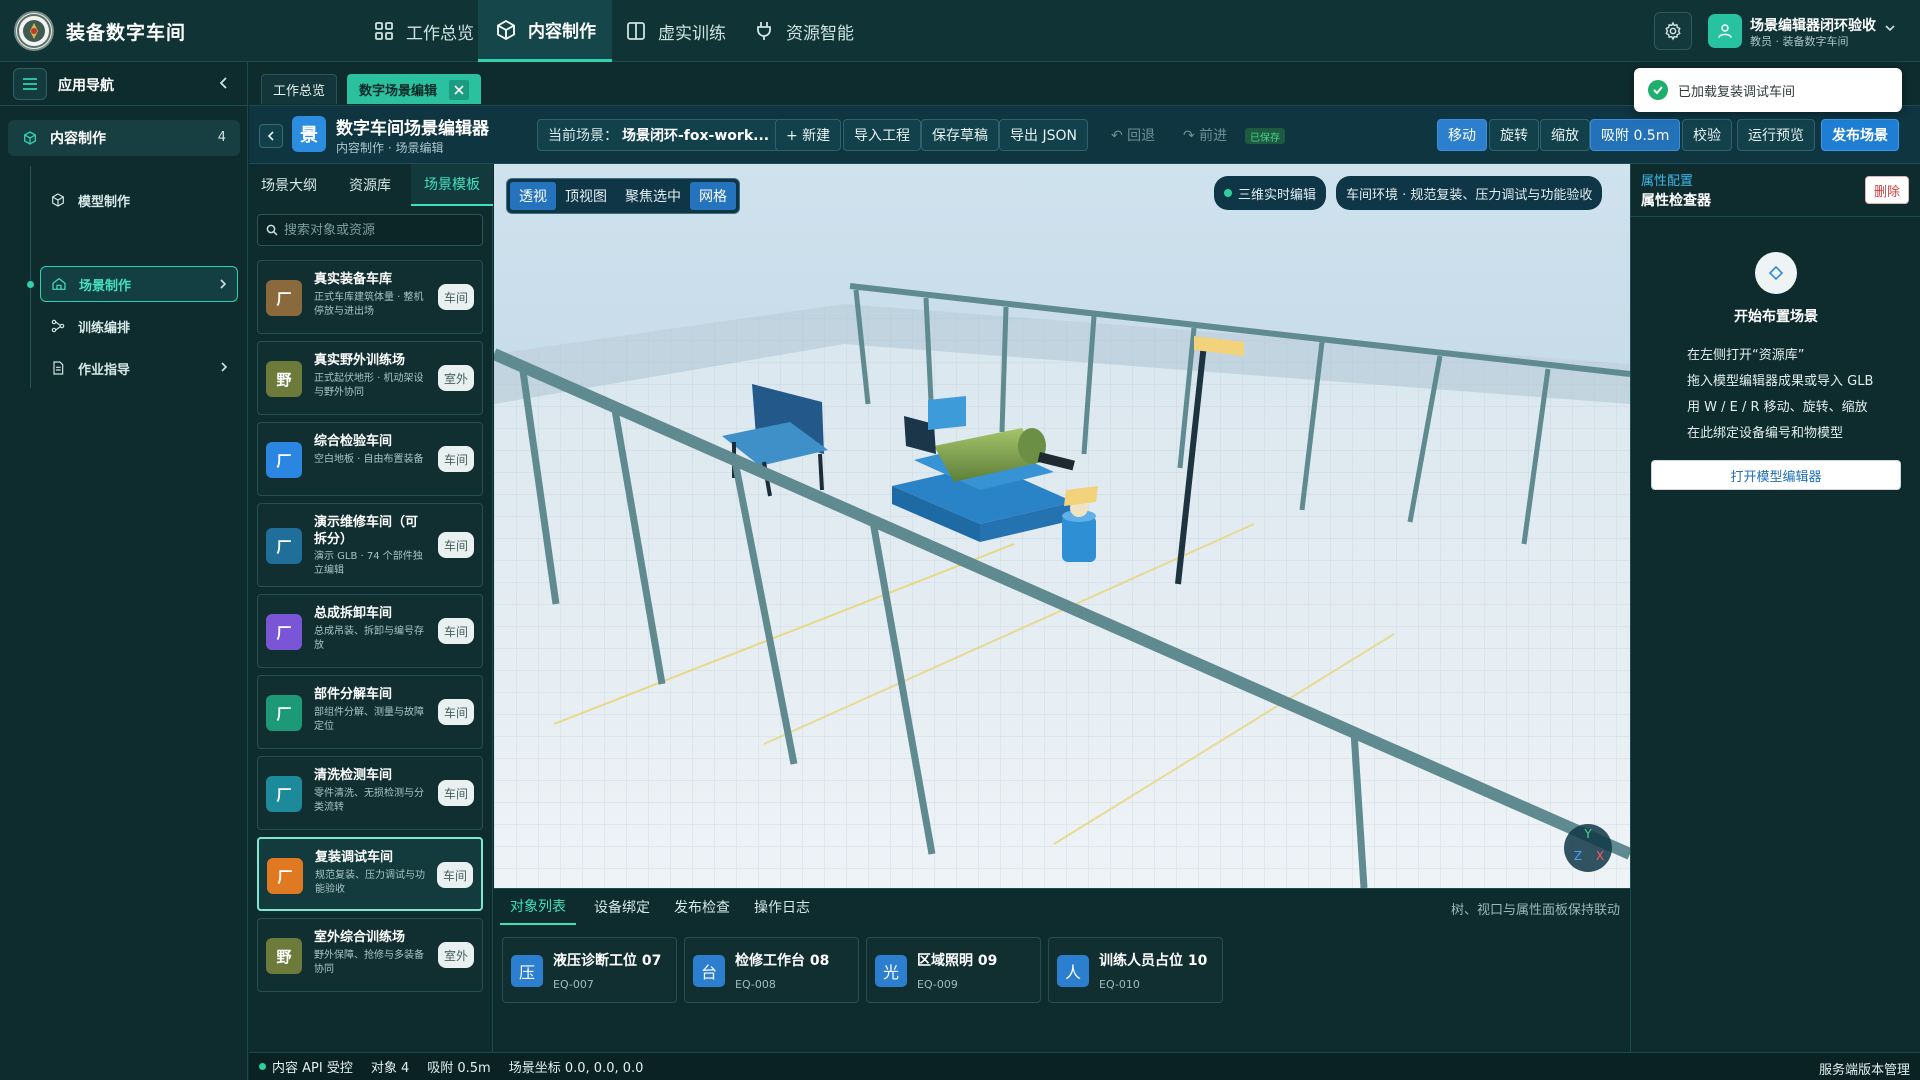 The width and height of the screenshot is (1920, 1080). What do you see at coordinates (1725, 31) in the screenshot?
I see `user-avatar` at bounding box center [1725, 31].